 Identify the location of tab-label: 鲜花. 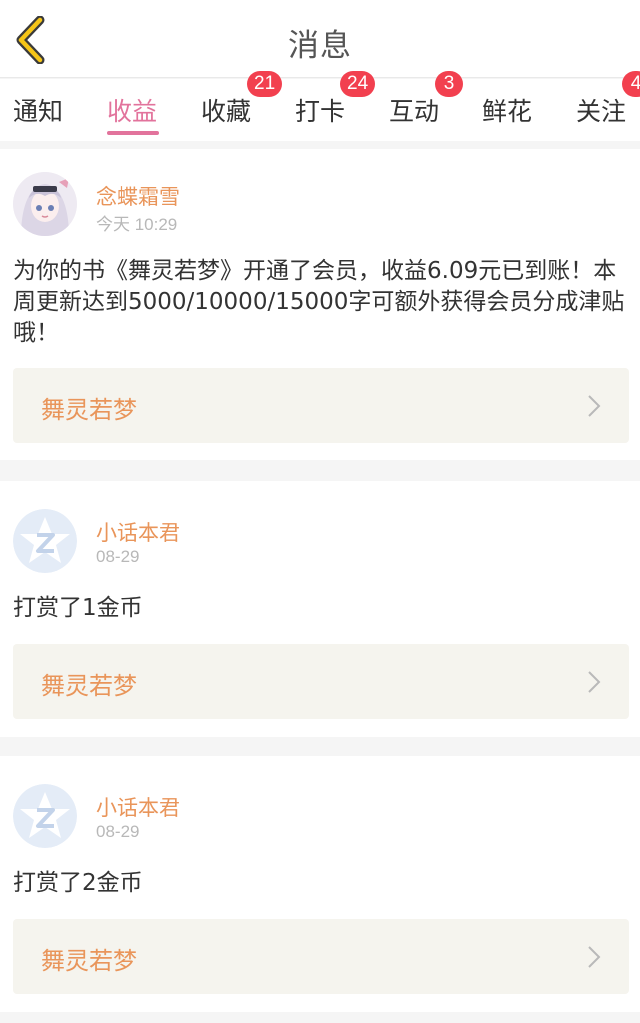
(507, 111).